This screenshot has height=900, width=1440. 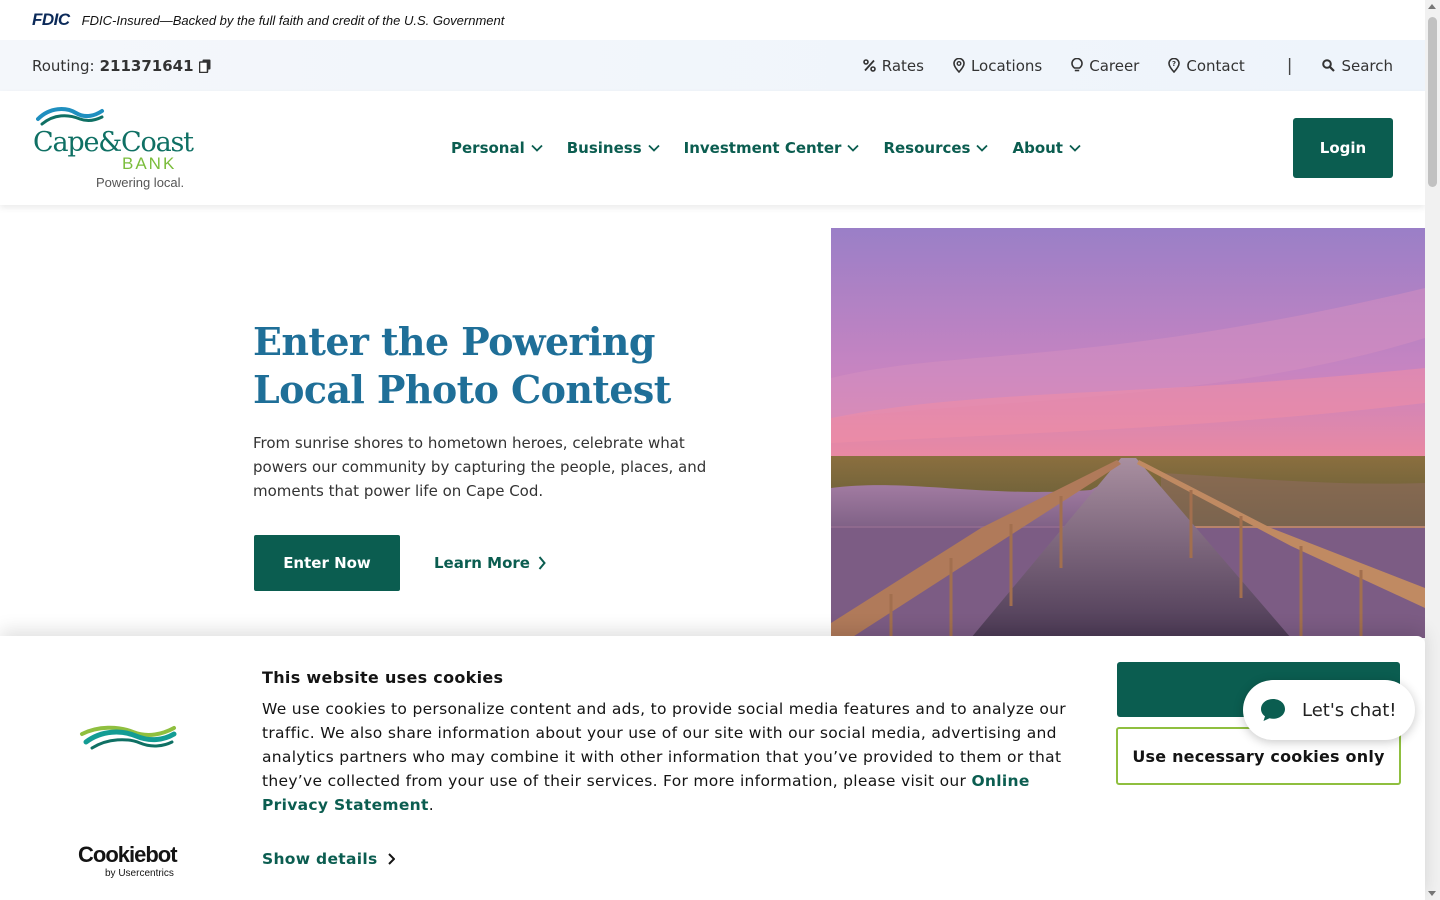 I want to click on nav-about: About, so click(x=1046, y=148).